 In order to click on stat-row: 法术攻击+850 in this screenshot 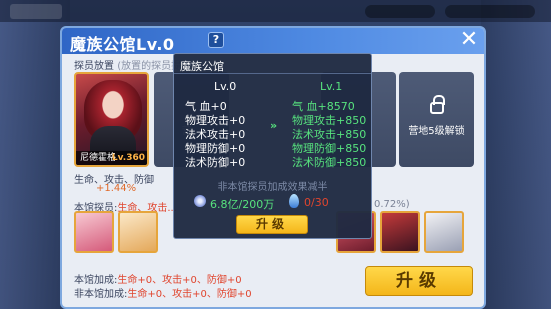, I will do `click(329, 134)`.